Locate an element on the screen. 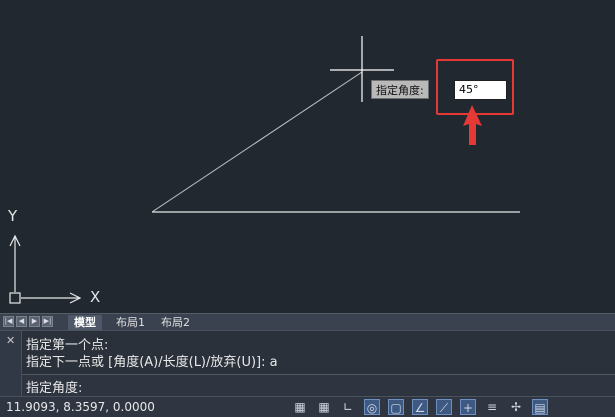 This screenshot has width=615, height=417. ucs-x-label: X is located at coordinates (95, 297).